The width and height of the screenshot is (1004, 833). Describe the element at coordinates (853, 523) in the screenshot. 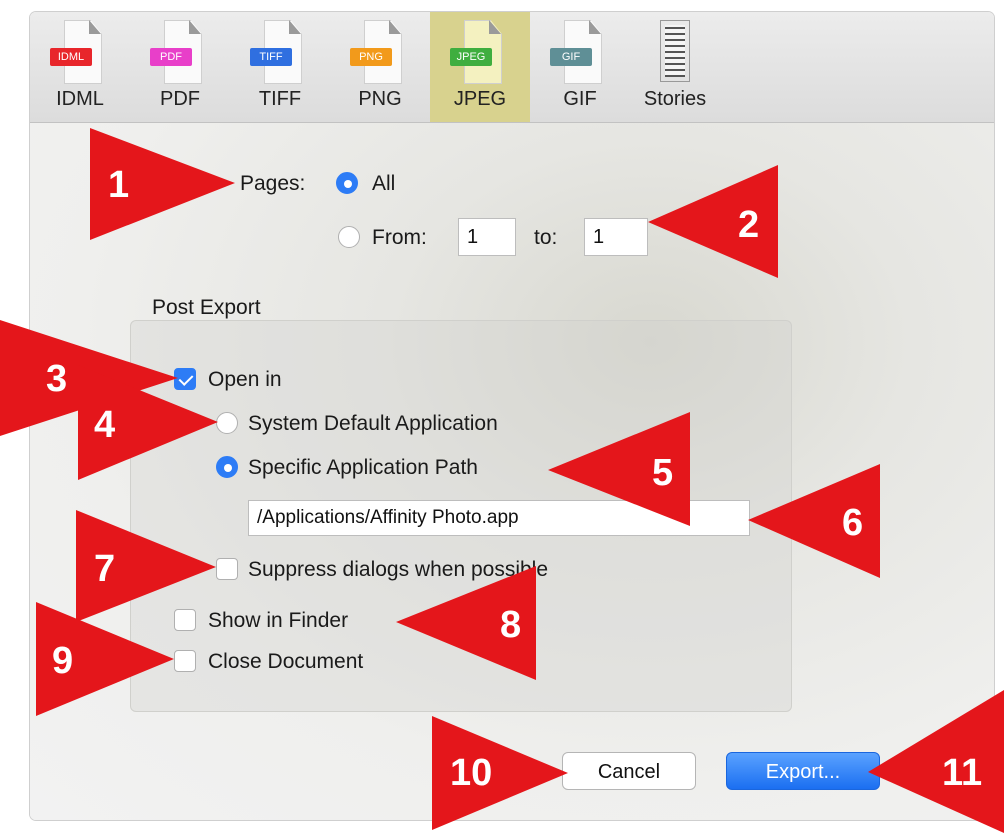

I see `callout-6-number: 6` at that location.